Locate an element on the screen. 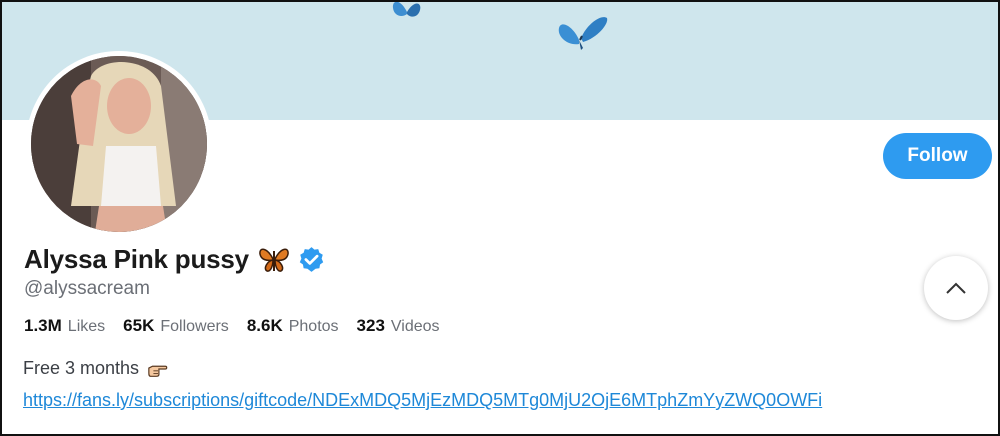 The height and width of the screenshot is (436, 1000). avatar is located at coordinates (119, 144).